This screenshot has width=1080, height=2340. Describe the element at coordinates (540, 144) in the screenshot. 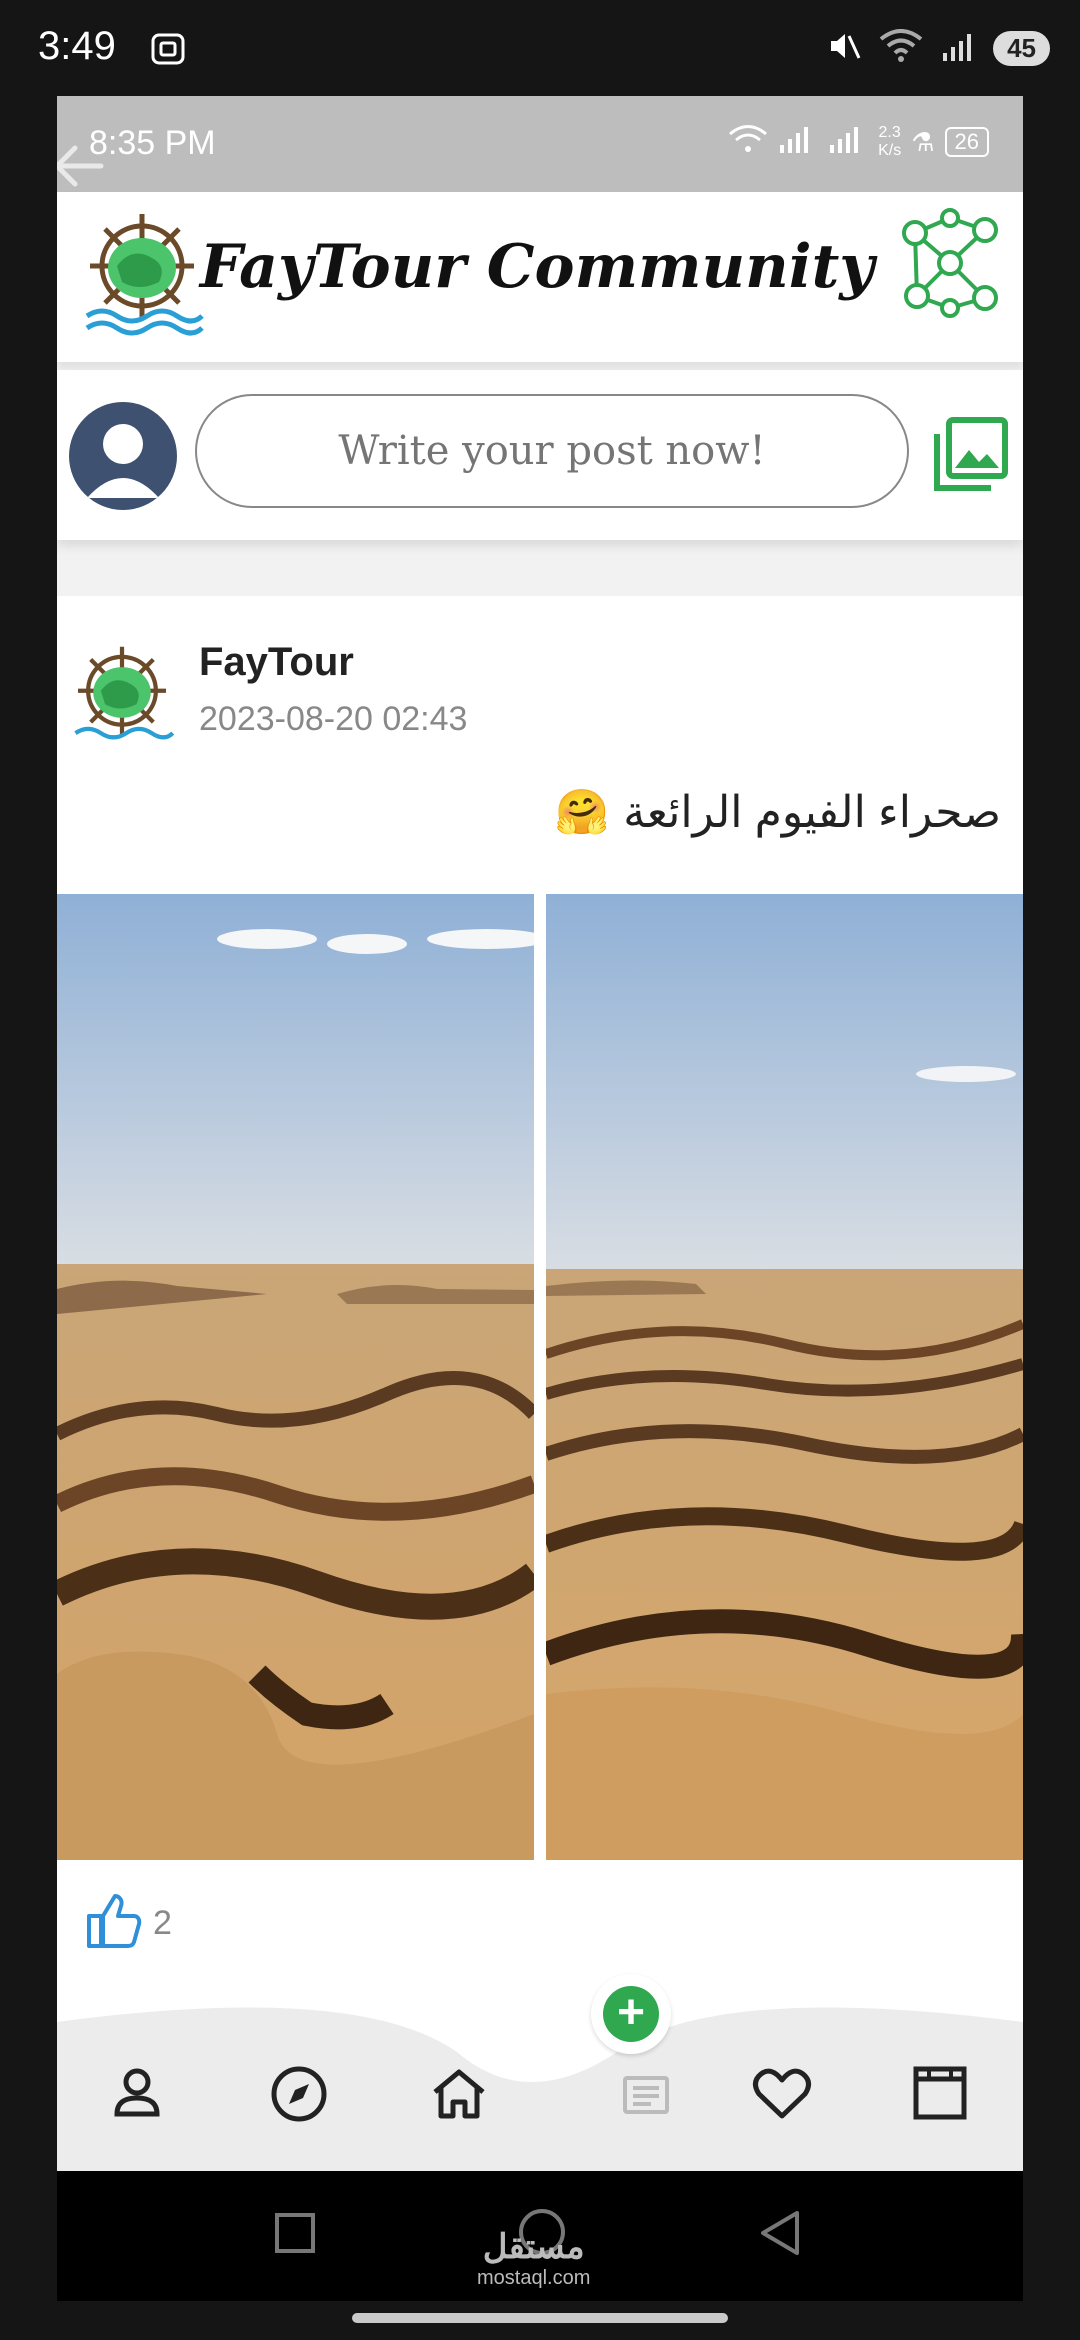

I see `app-status-bar: 8:35 PM 2.3 K/s ⚗ 26` at that location.